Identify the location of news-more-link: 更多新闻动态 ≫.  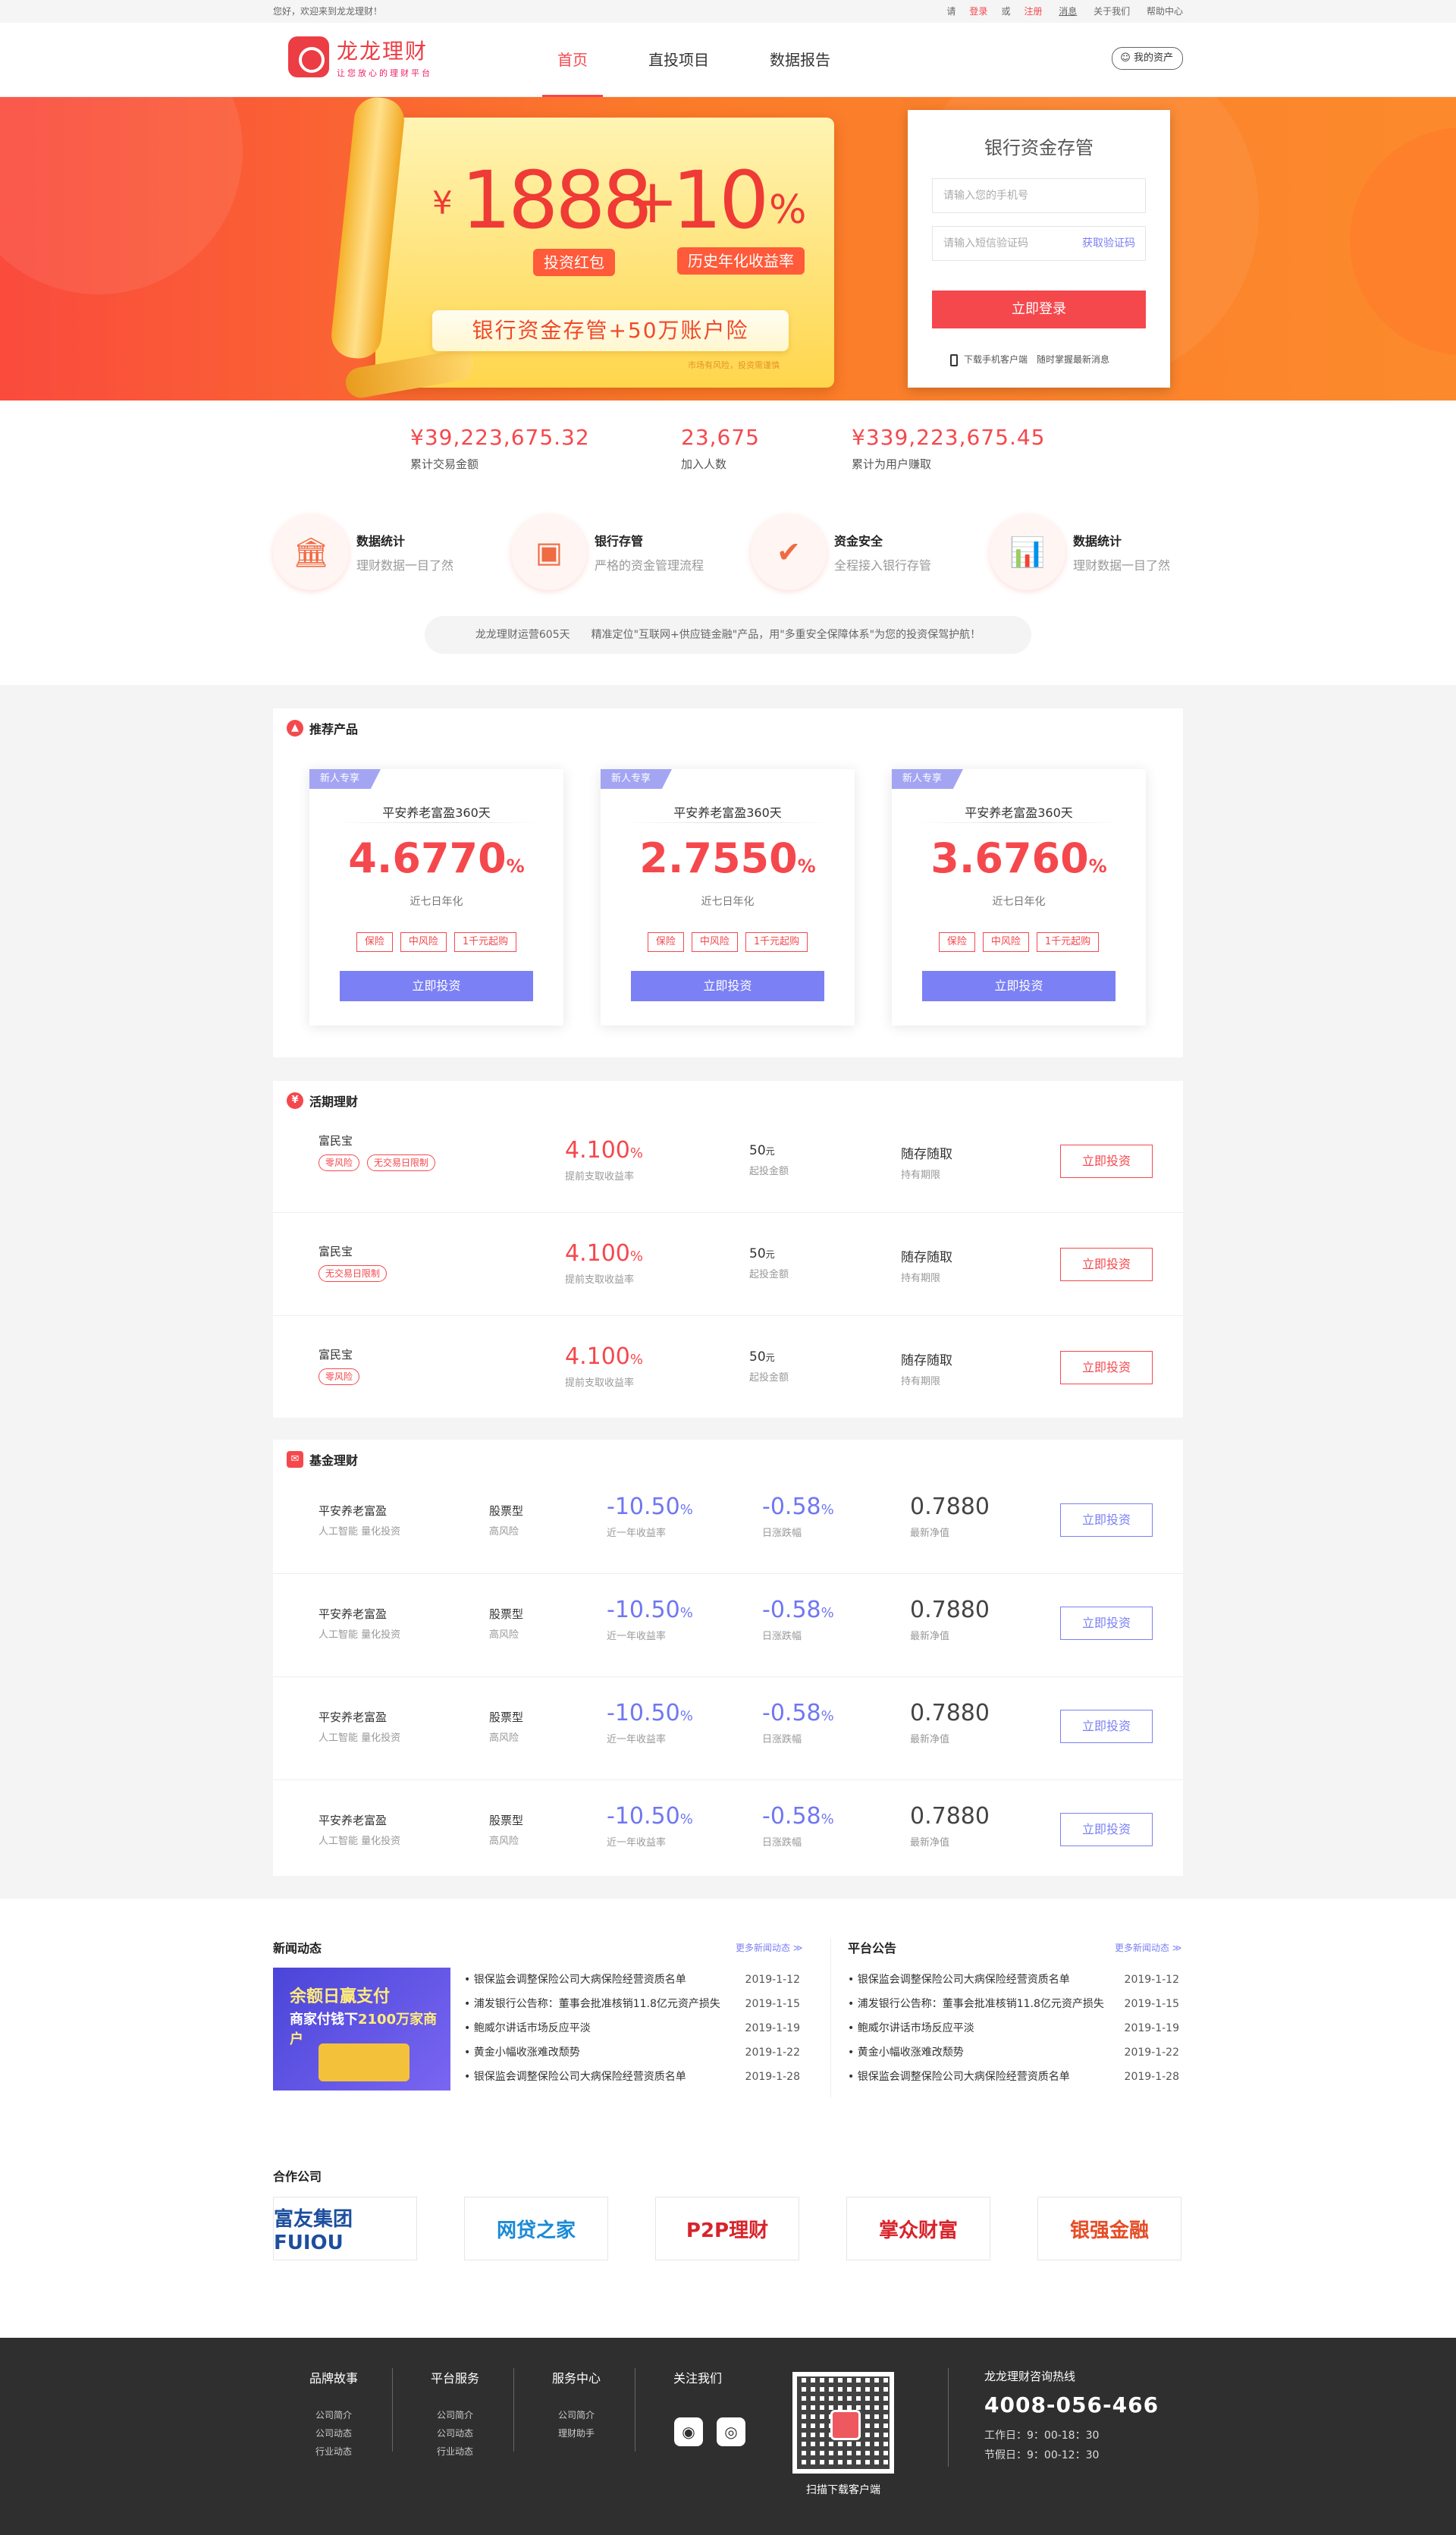
(769, 1947).